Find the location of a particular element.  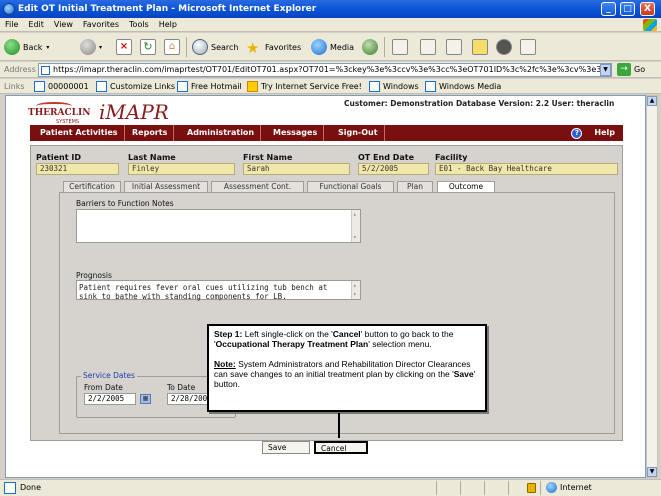

back-button: Back ▾ is located at coordinates (26, 47).